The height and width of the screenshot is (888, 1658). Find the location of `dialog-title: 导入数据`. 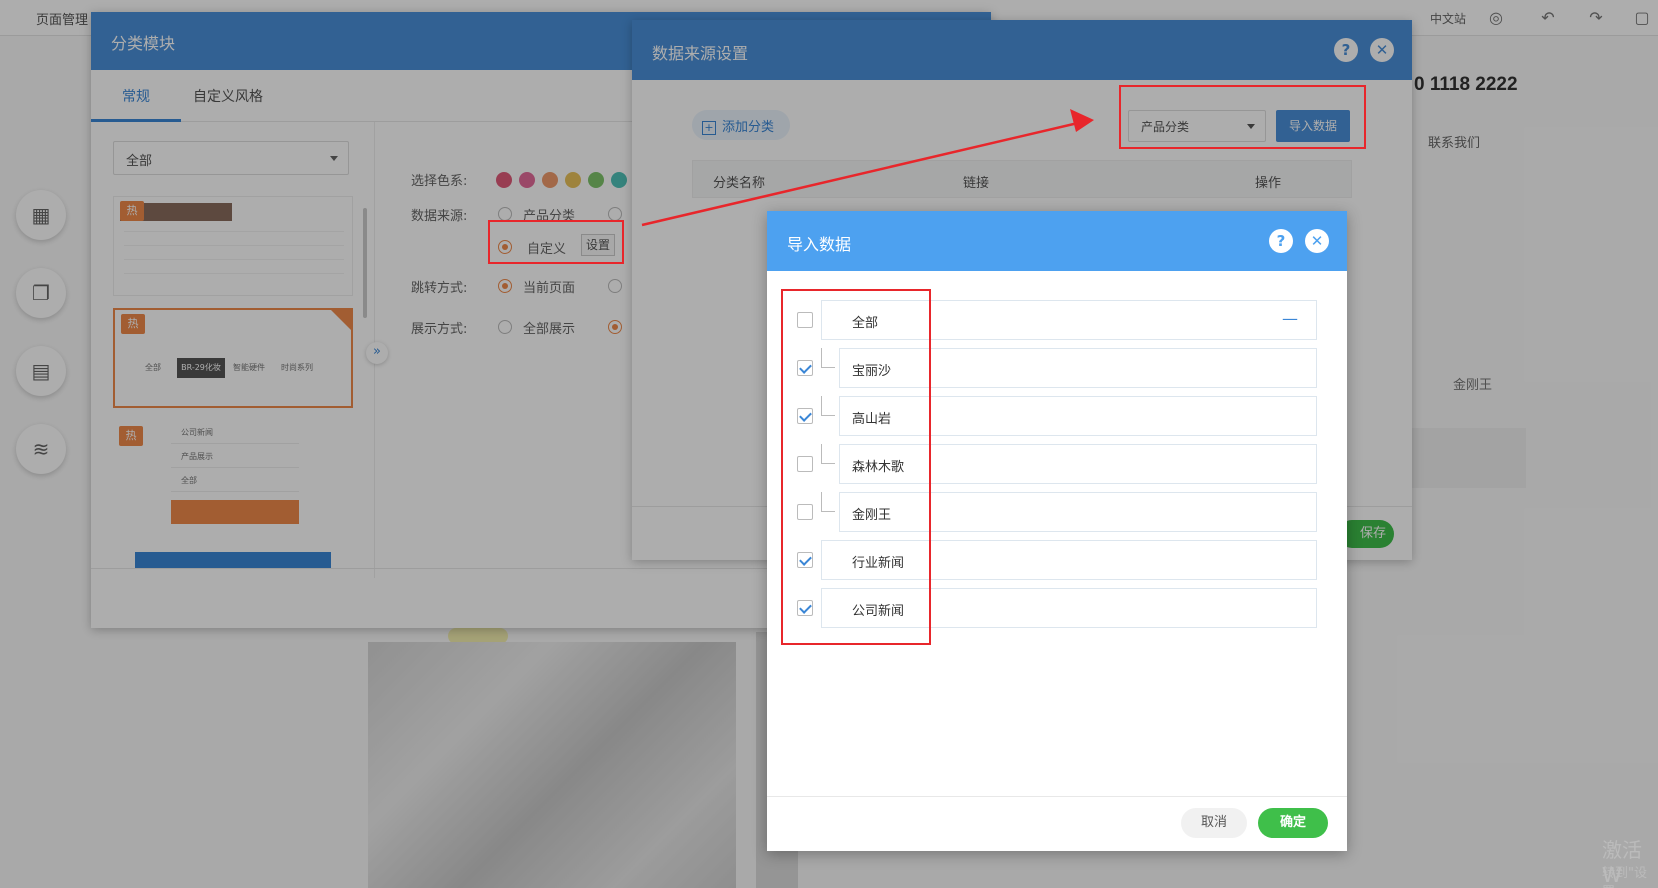

dialog-title: 导入数据 is located at coordinates (819, 244).